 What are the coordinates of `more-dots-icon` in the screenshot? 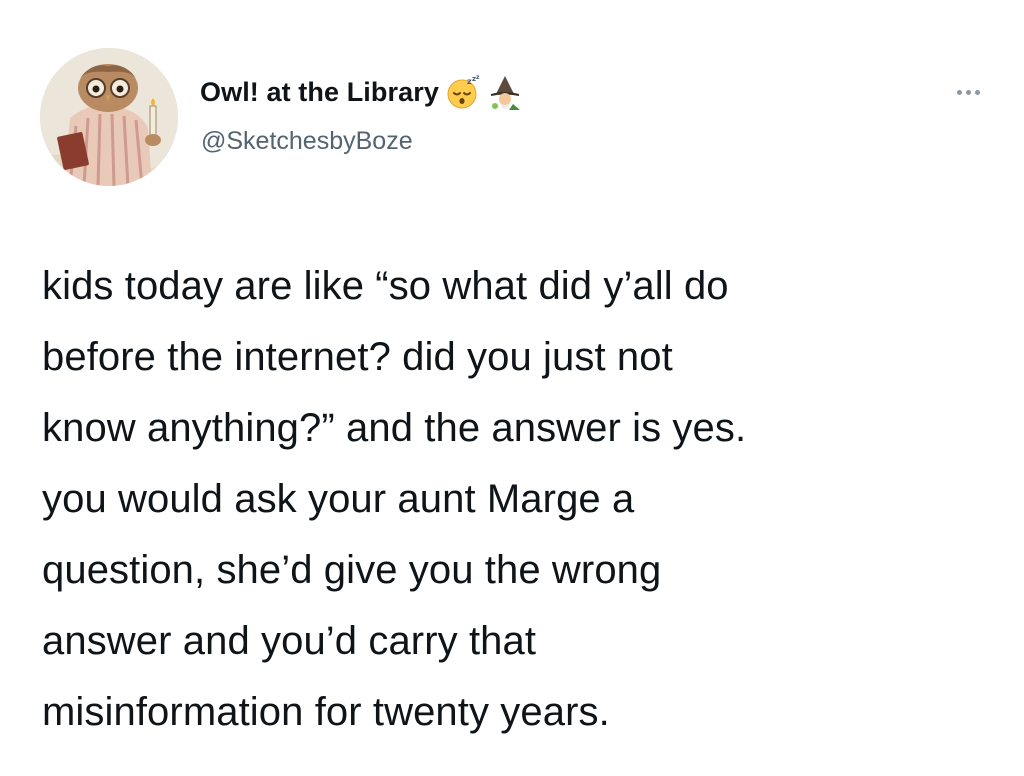 It's located at (968, 92).